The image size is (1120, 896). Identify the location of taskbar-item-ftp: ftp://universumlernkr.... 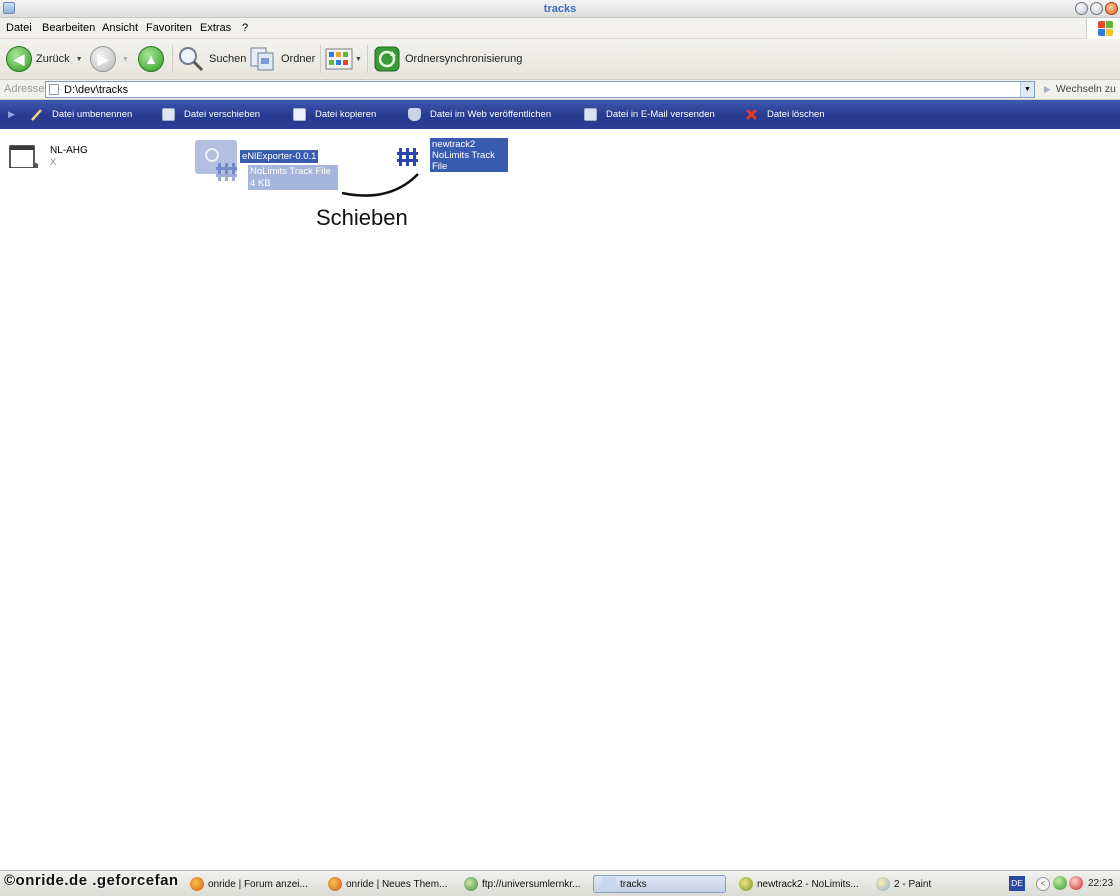
(526, 884).